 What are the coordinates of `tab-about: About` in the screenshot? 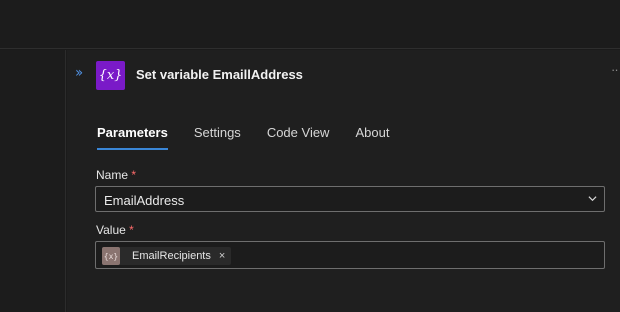 It's located at (372, 137).